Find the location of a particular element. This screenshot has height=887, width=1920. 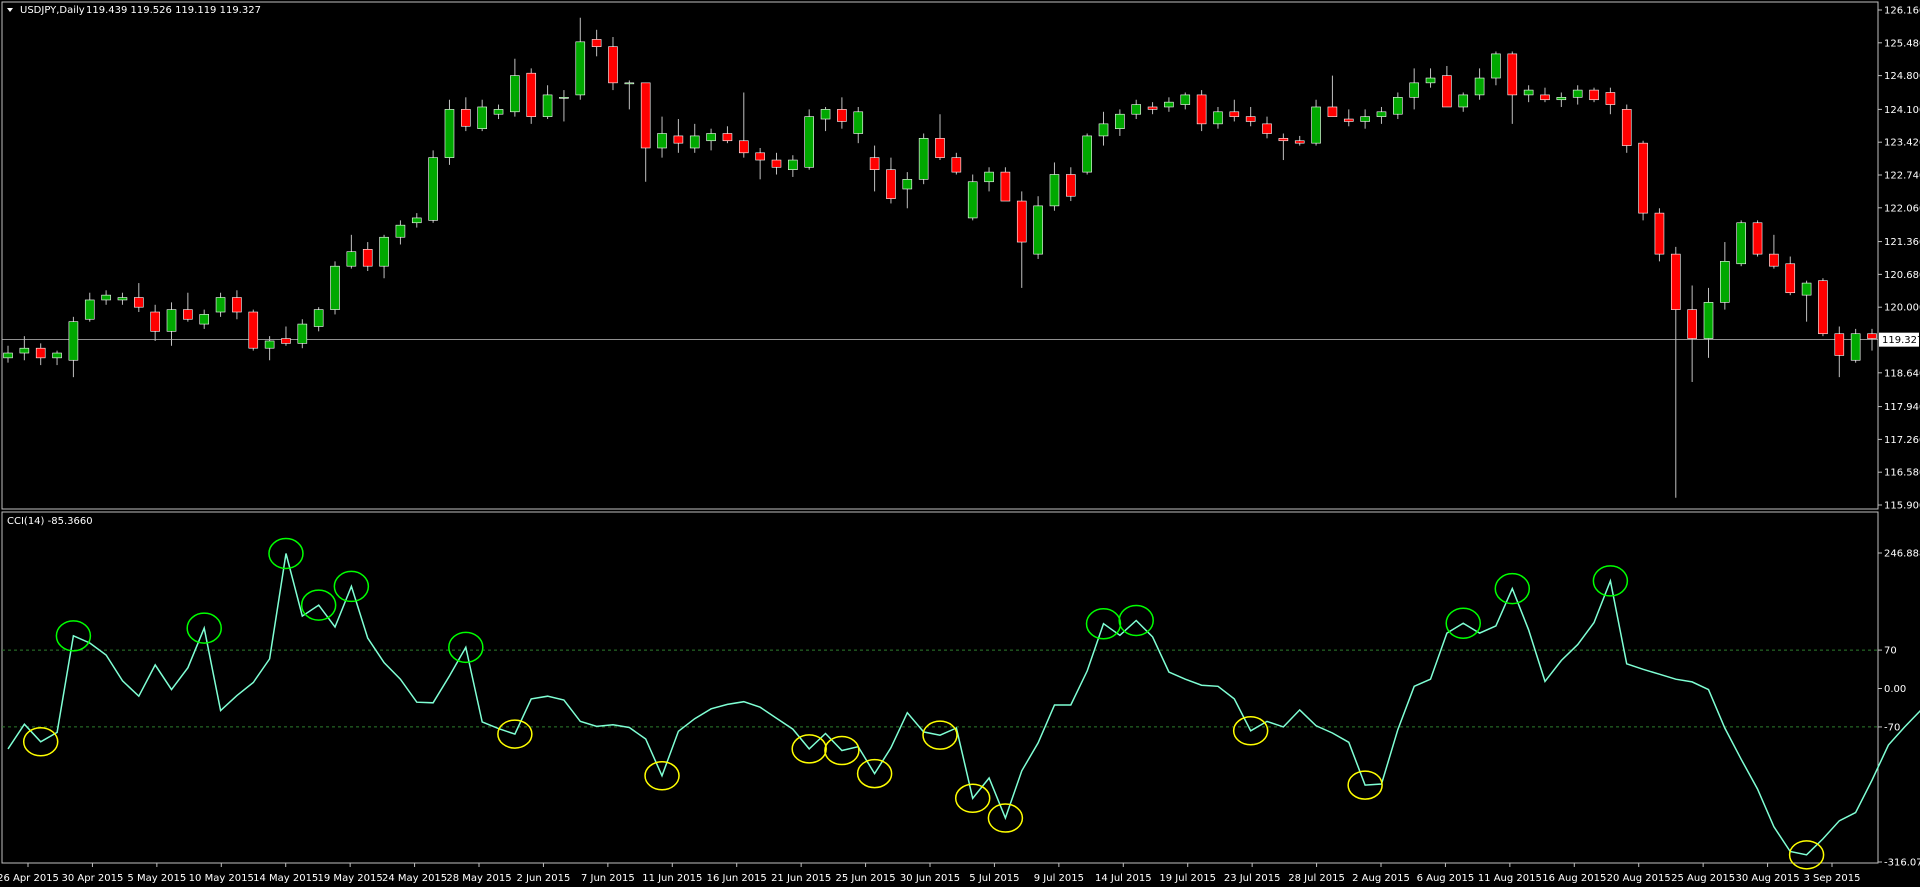

time-tick-label: 30 Aug 2015 is located at coordinates (1768, 878).